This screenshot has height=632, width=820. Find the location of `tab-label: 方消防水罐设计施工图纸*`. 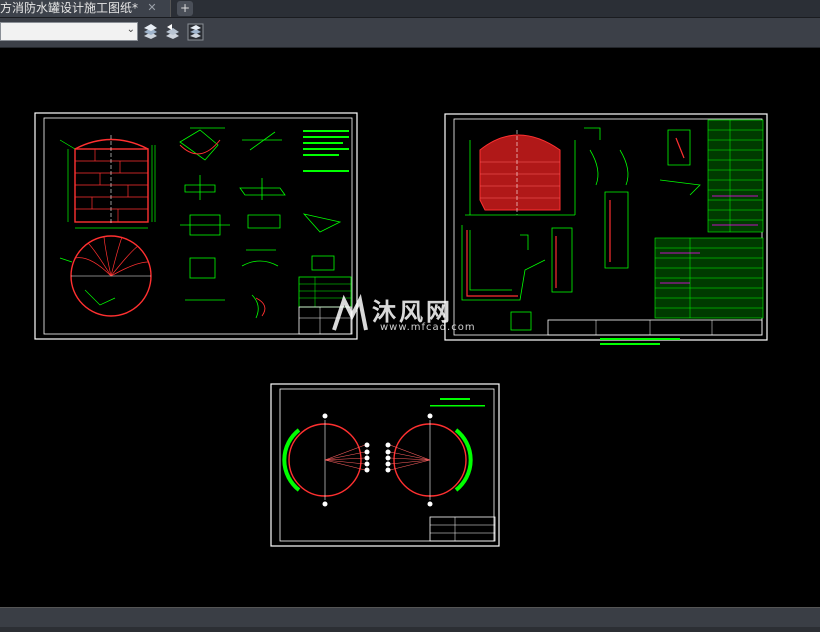

tab-label: 方消防水罐设计施工图纸* is located at coordinates (69, 8).